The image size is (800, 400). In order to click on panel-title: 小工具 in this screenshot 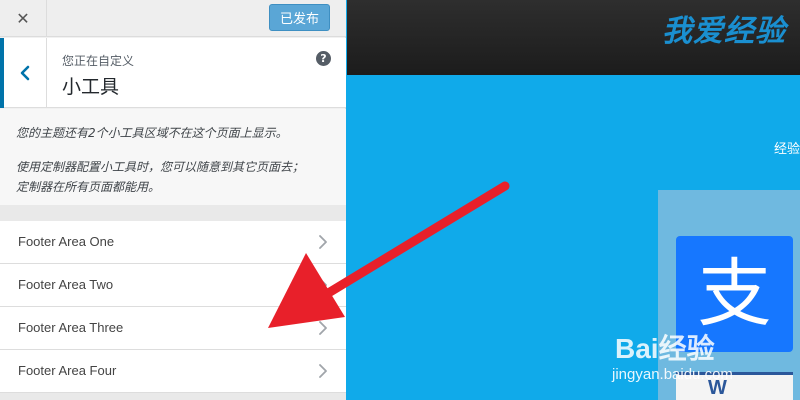, I will do `click(91, 87)`.